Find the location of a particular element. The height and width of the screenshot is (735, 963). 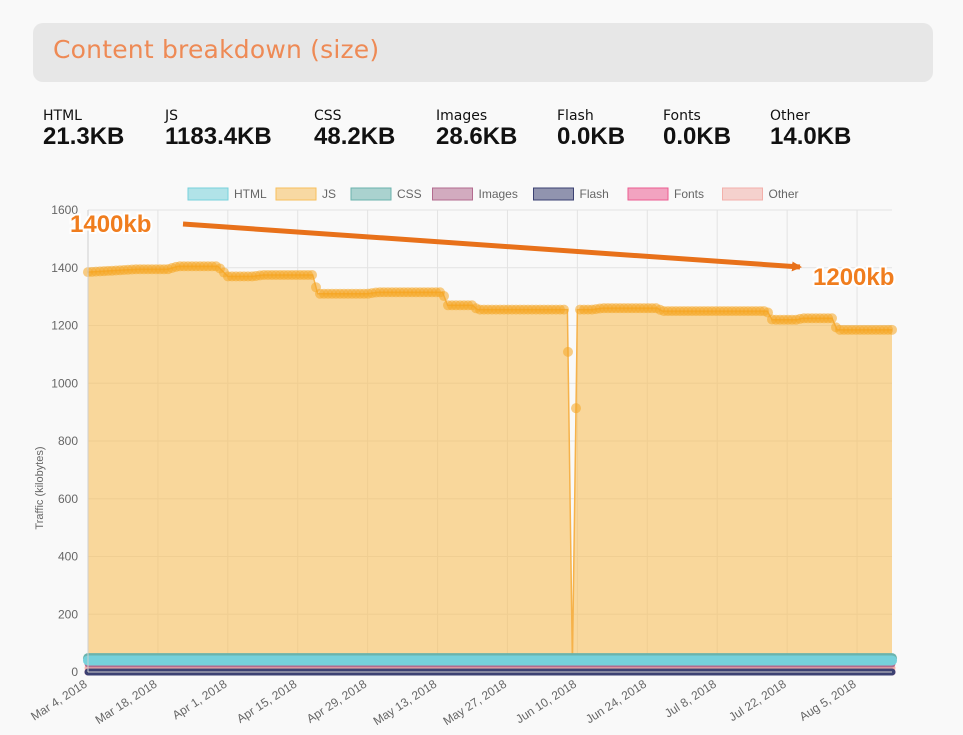

x-tick-label: Apr 15, 2018 is located at coordinates (267, 701).